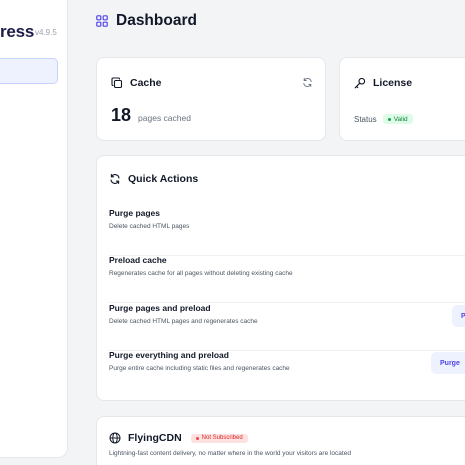 Image resolution: width=465 pixels, height=465 pixels. I want to click on cache-card: Cache 18 pages cached, so click(211, 99).